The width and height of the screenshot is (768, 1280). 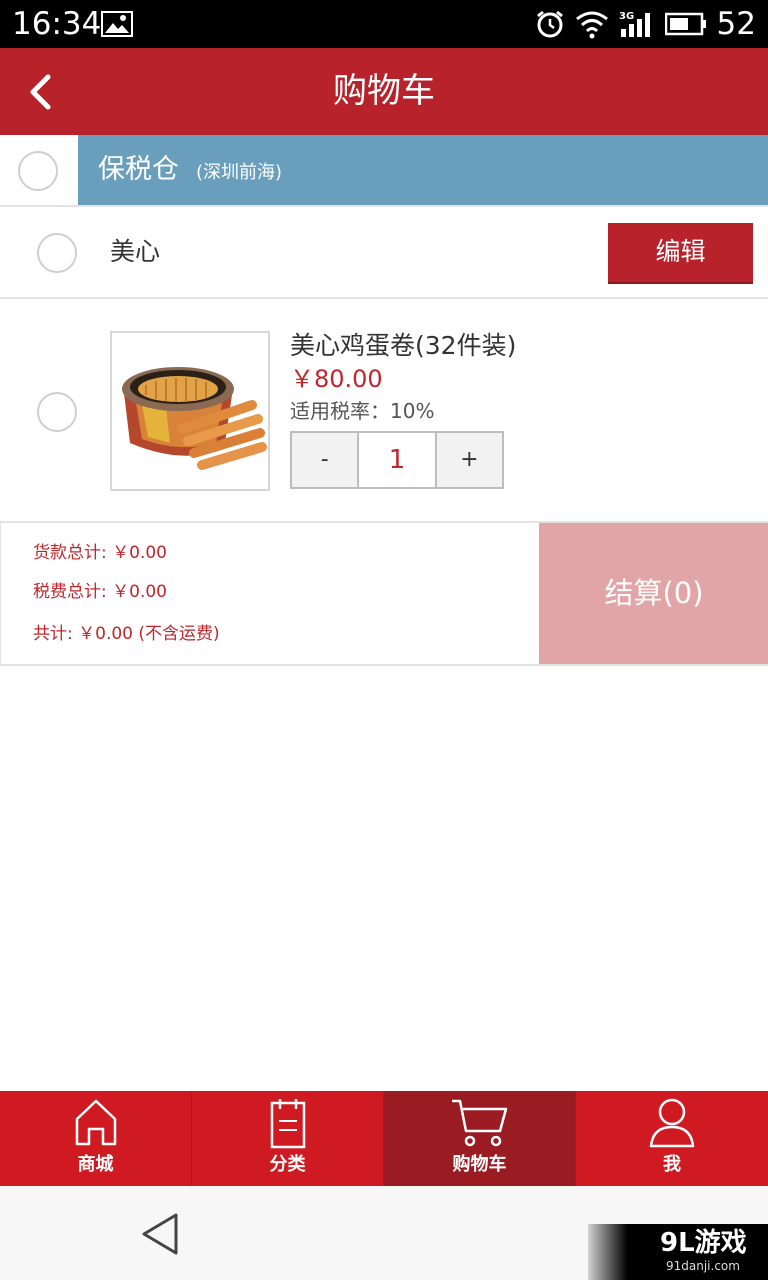 I want to click on warehouse-name: 保税仓, so click(x=138, y=169).